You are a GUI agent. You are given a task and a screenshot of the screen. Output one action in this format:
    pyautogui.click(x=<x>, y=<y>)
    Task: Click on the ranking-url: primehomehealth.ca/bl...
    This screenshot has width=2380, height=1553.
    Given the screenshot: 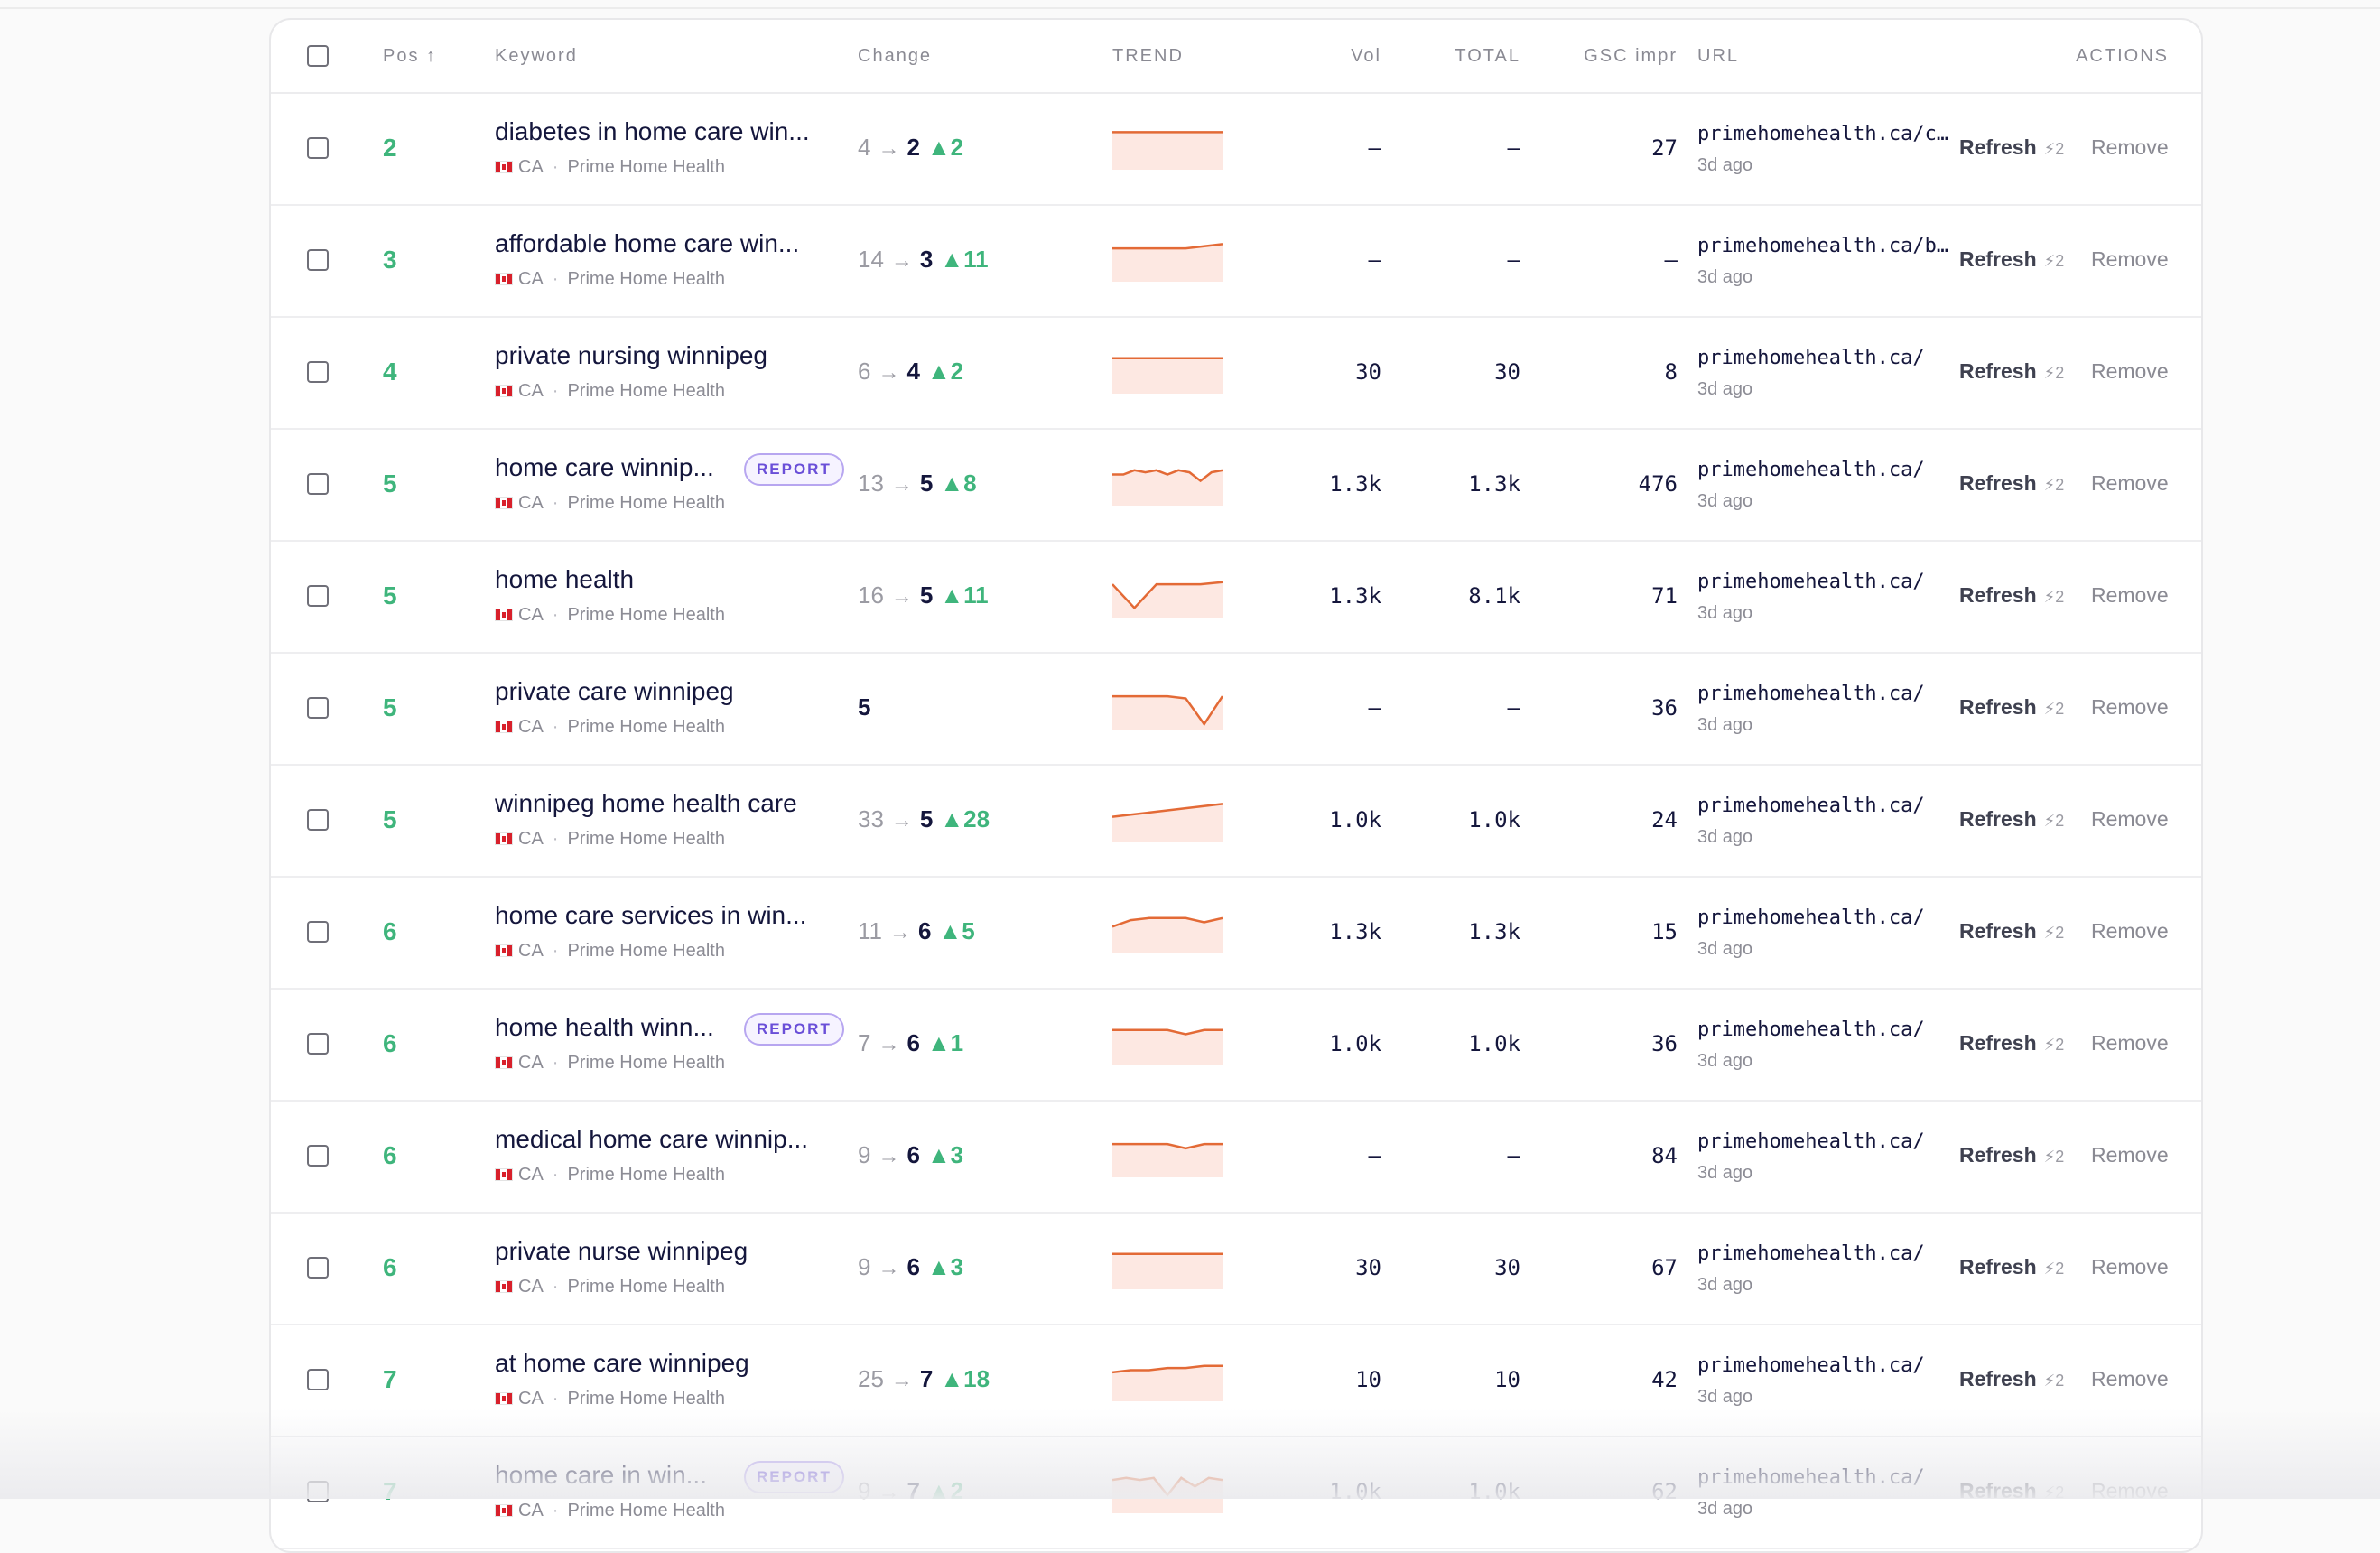 What is the action you would take?
    pyautogui.click(x=1828, y=246)
    